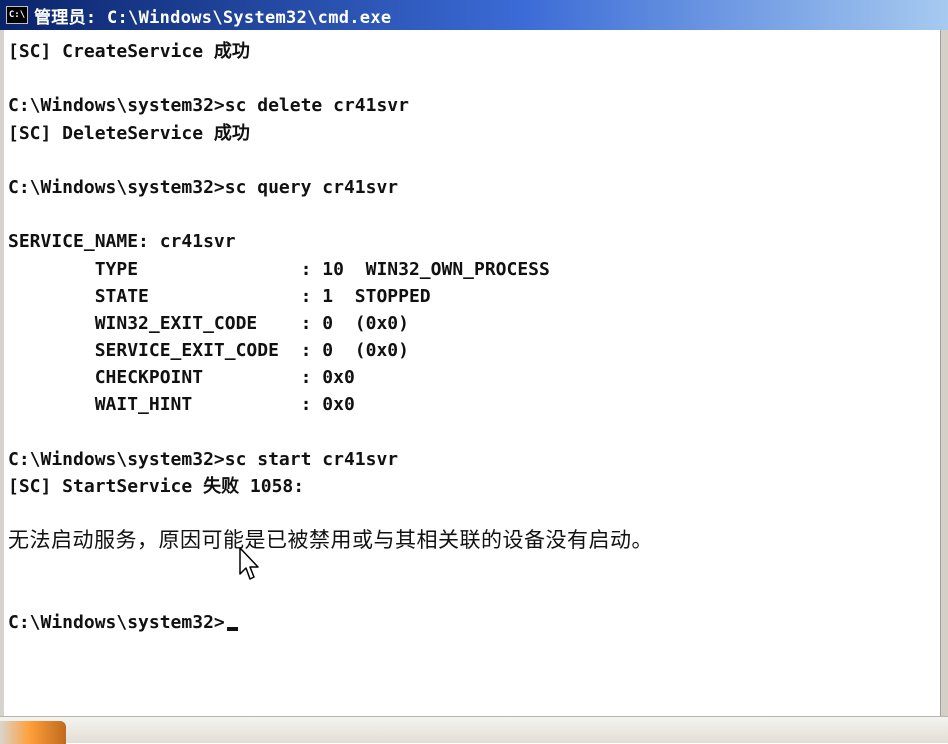  Describe the element at coordinates (122, 242) in the screenshot. I see `console-line: SERVICE_NAME: cr41svr` at that location.